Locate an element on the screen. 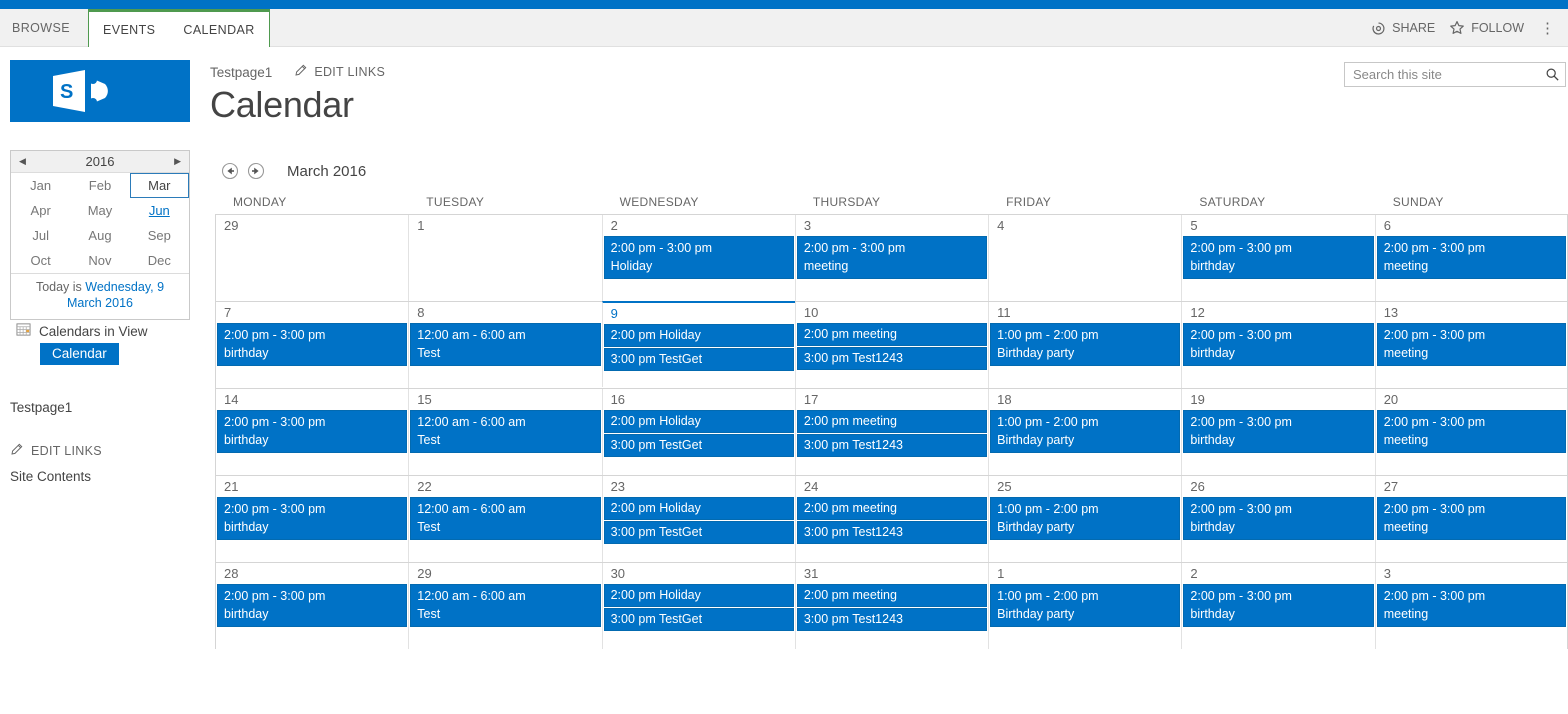 This screenshot has width=1568, height=714. calendar-day-cell: 13 2:00 pm - 3:00 pm meeting is located at coordinates (1471, 345).